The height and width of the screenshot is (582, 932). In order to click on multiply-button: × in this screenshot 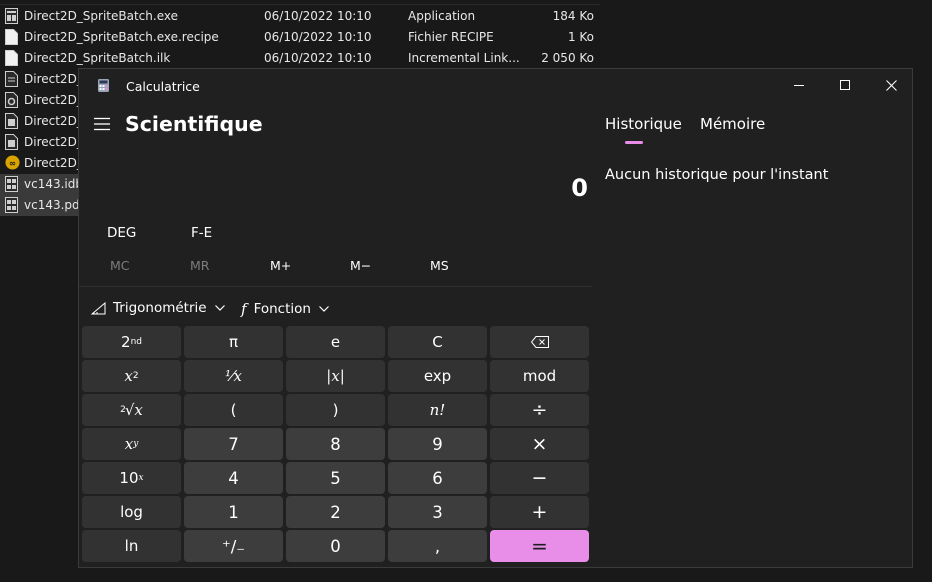, I will do `click(539, 444)`.